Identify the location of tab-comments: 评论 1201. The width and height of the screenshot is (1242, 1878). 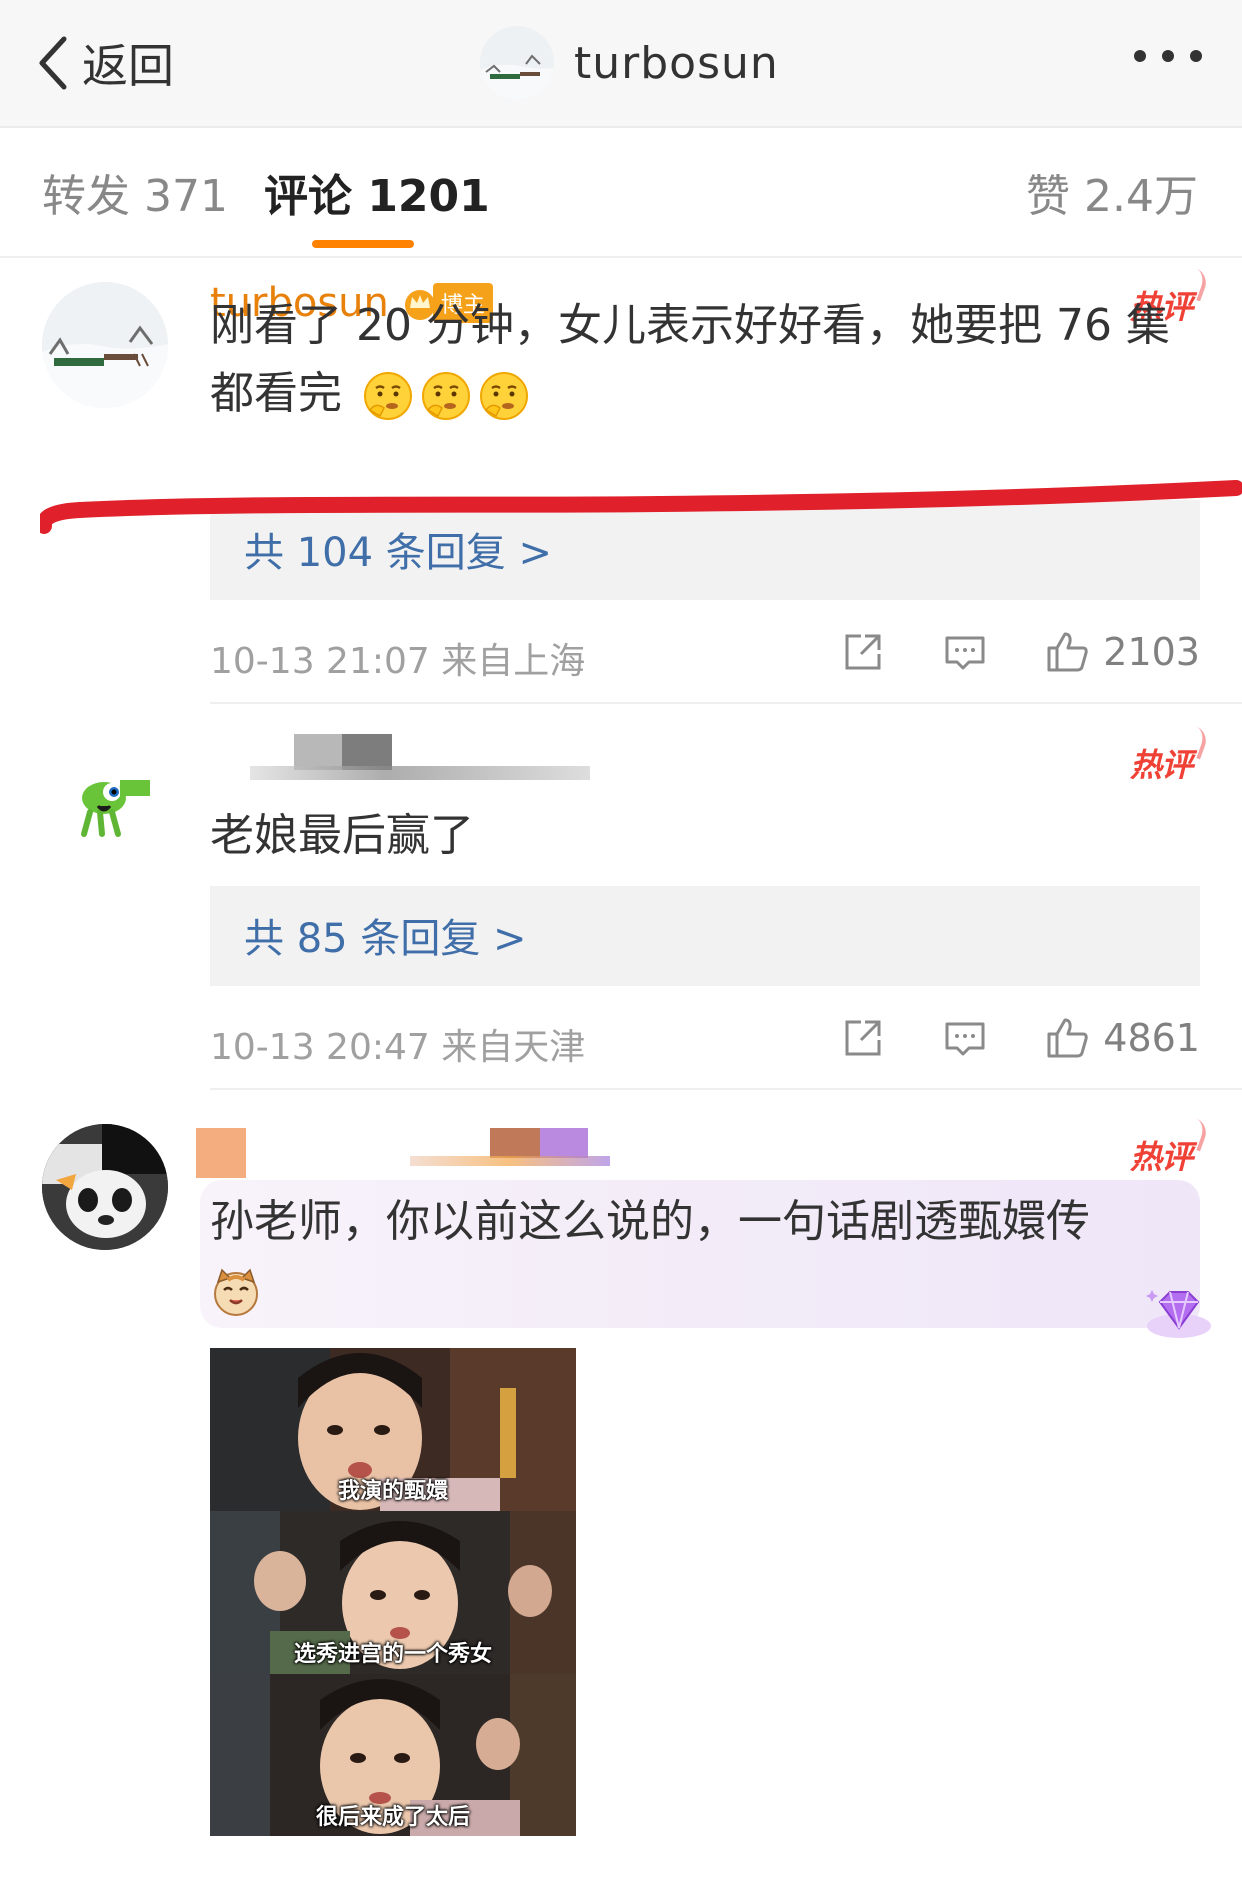
(377, 192).